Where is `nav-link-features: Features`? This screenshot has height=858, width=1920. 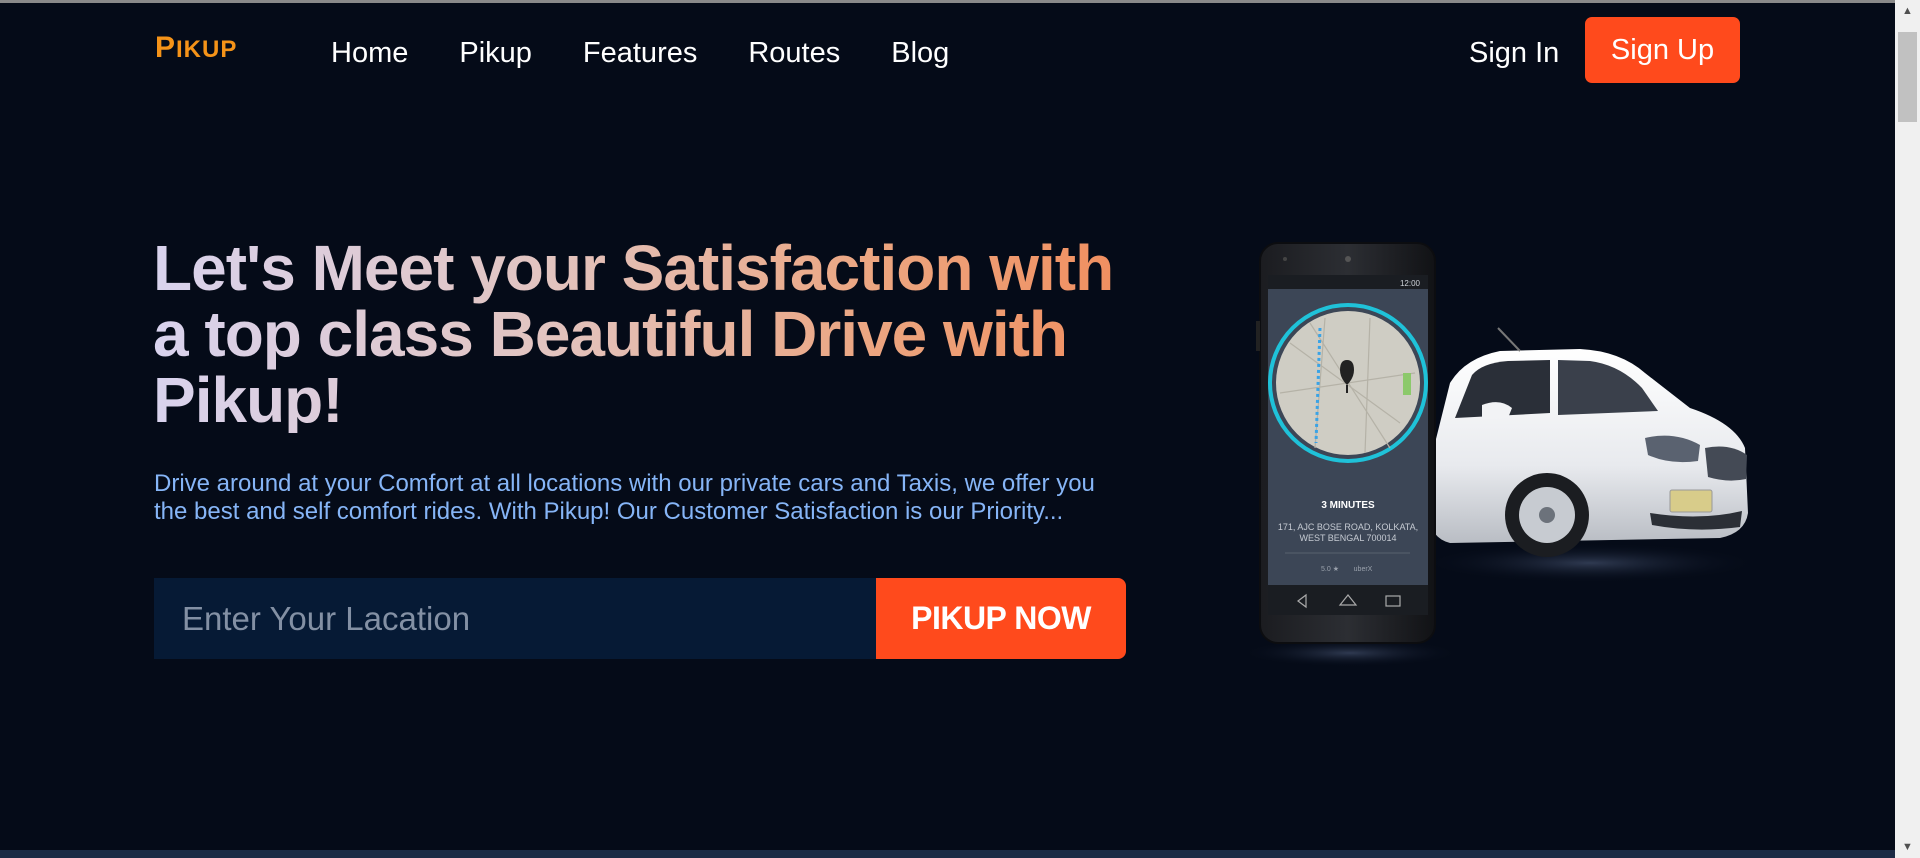
nav-link-features: Features is located at coordinates (640, 53).